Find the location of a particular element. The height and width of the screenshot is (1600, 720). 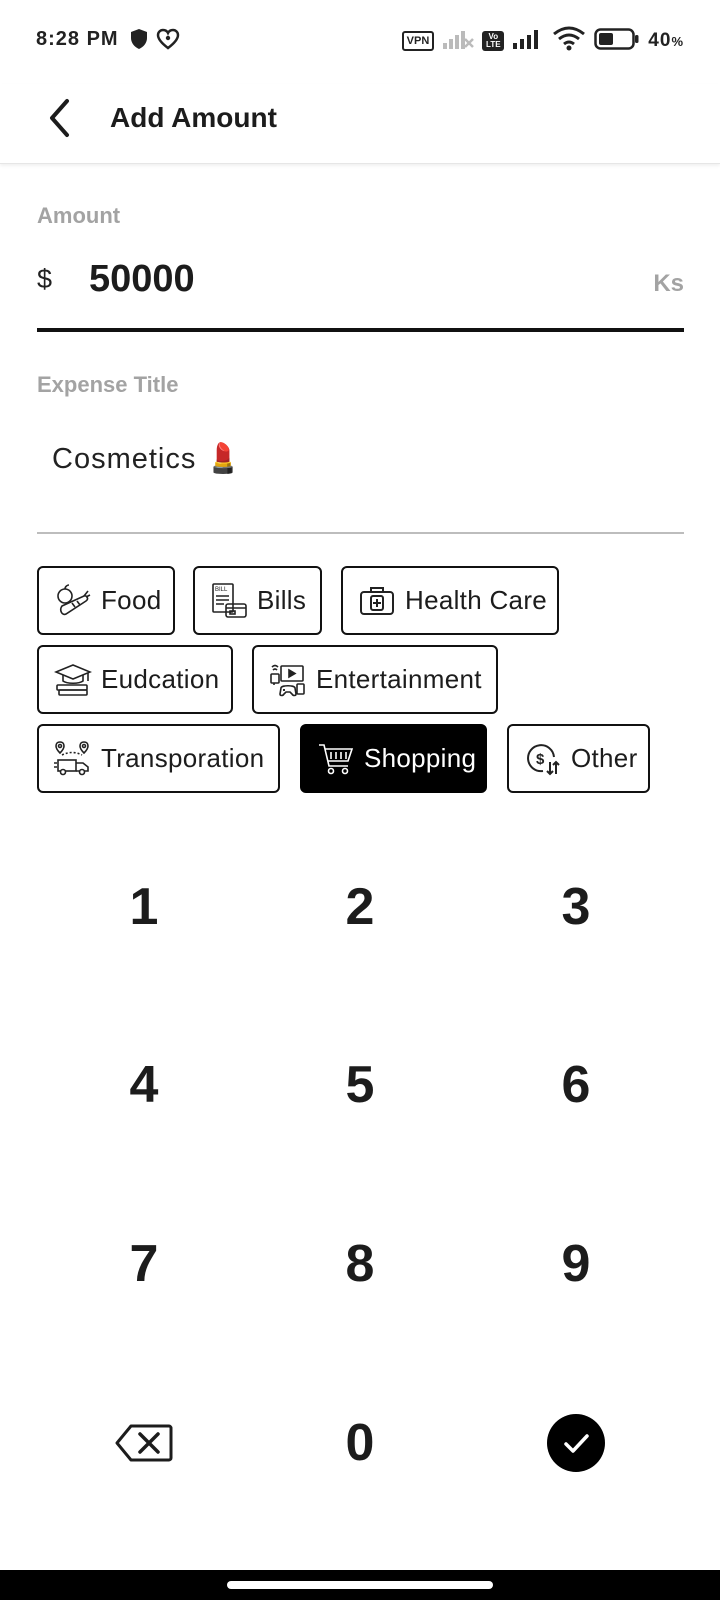

confirm-button is located at coordinates (576, 1443).